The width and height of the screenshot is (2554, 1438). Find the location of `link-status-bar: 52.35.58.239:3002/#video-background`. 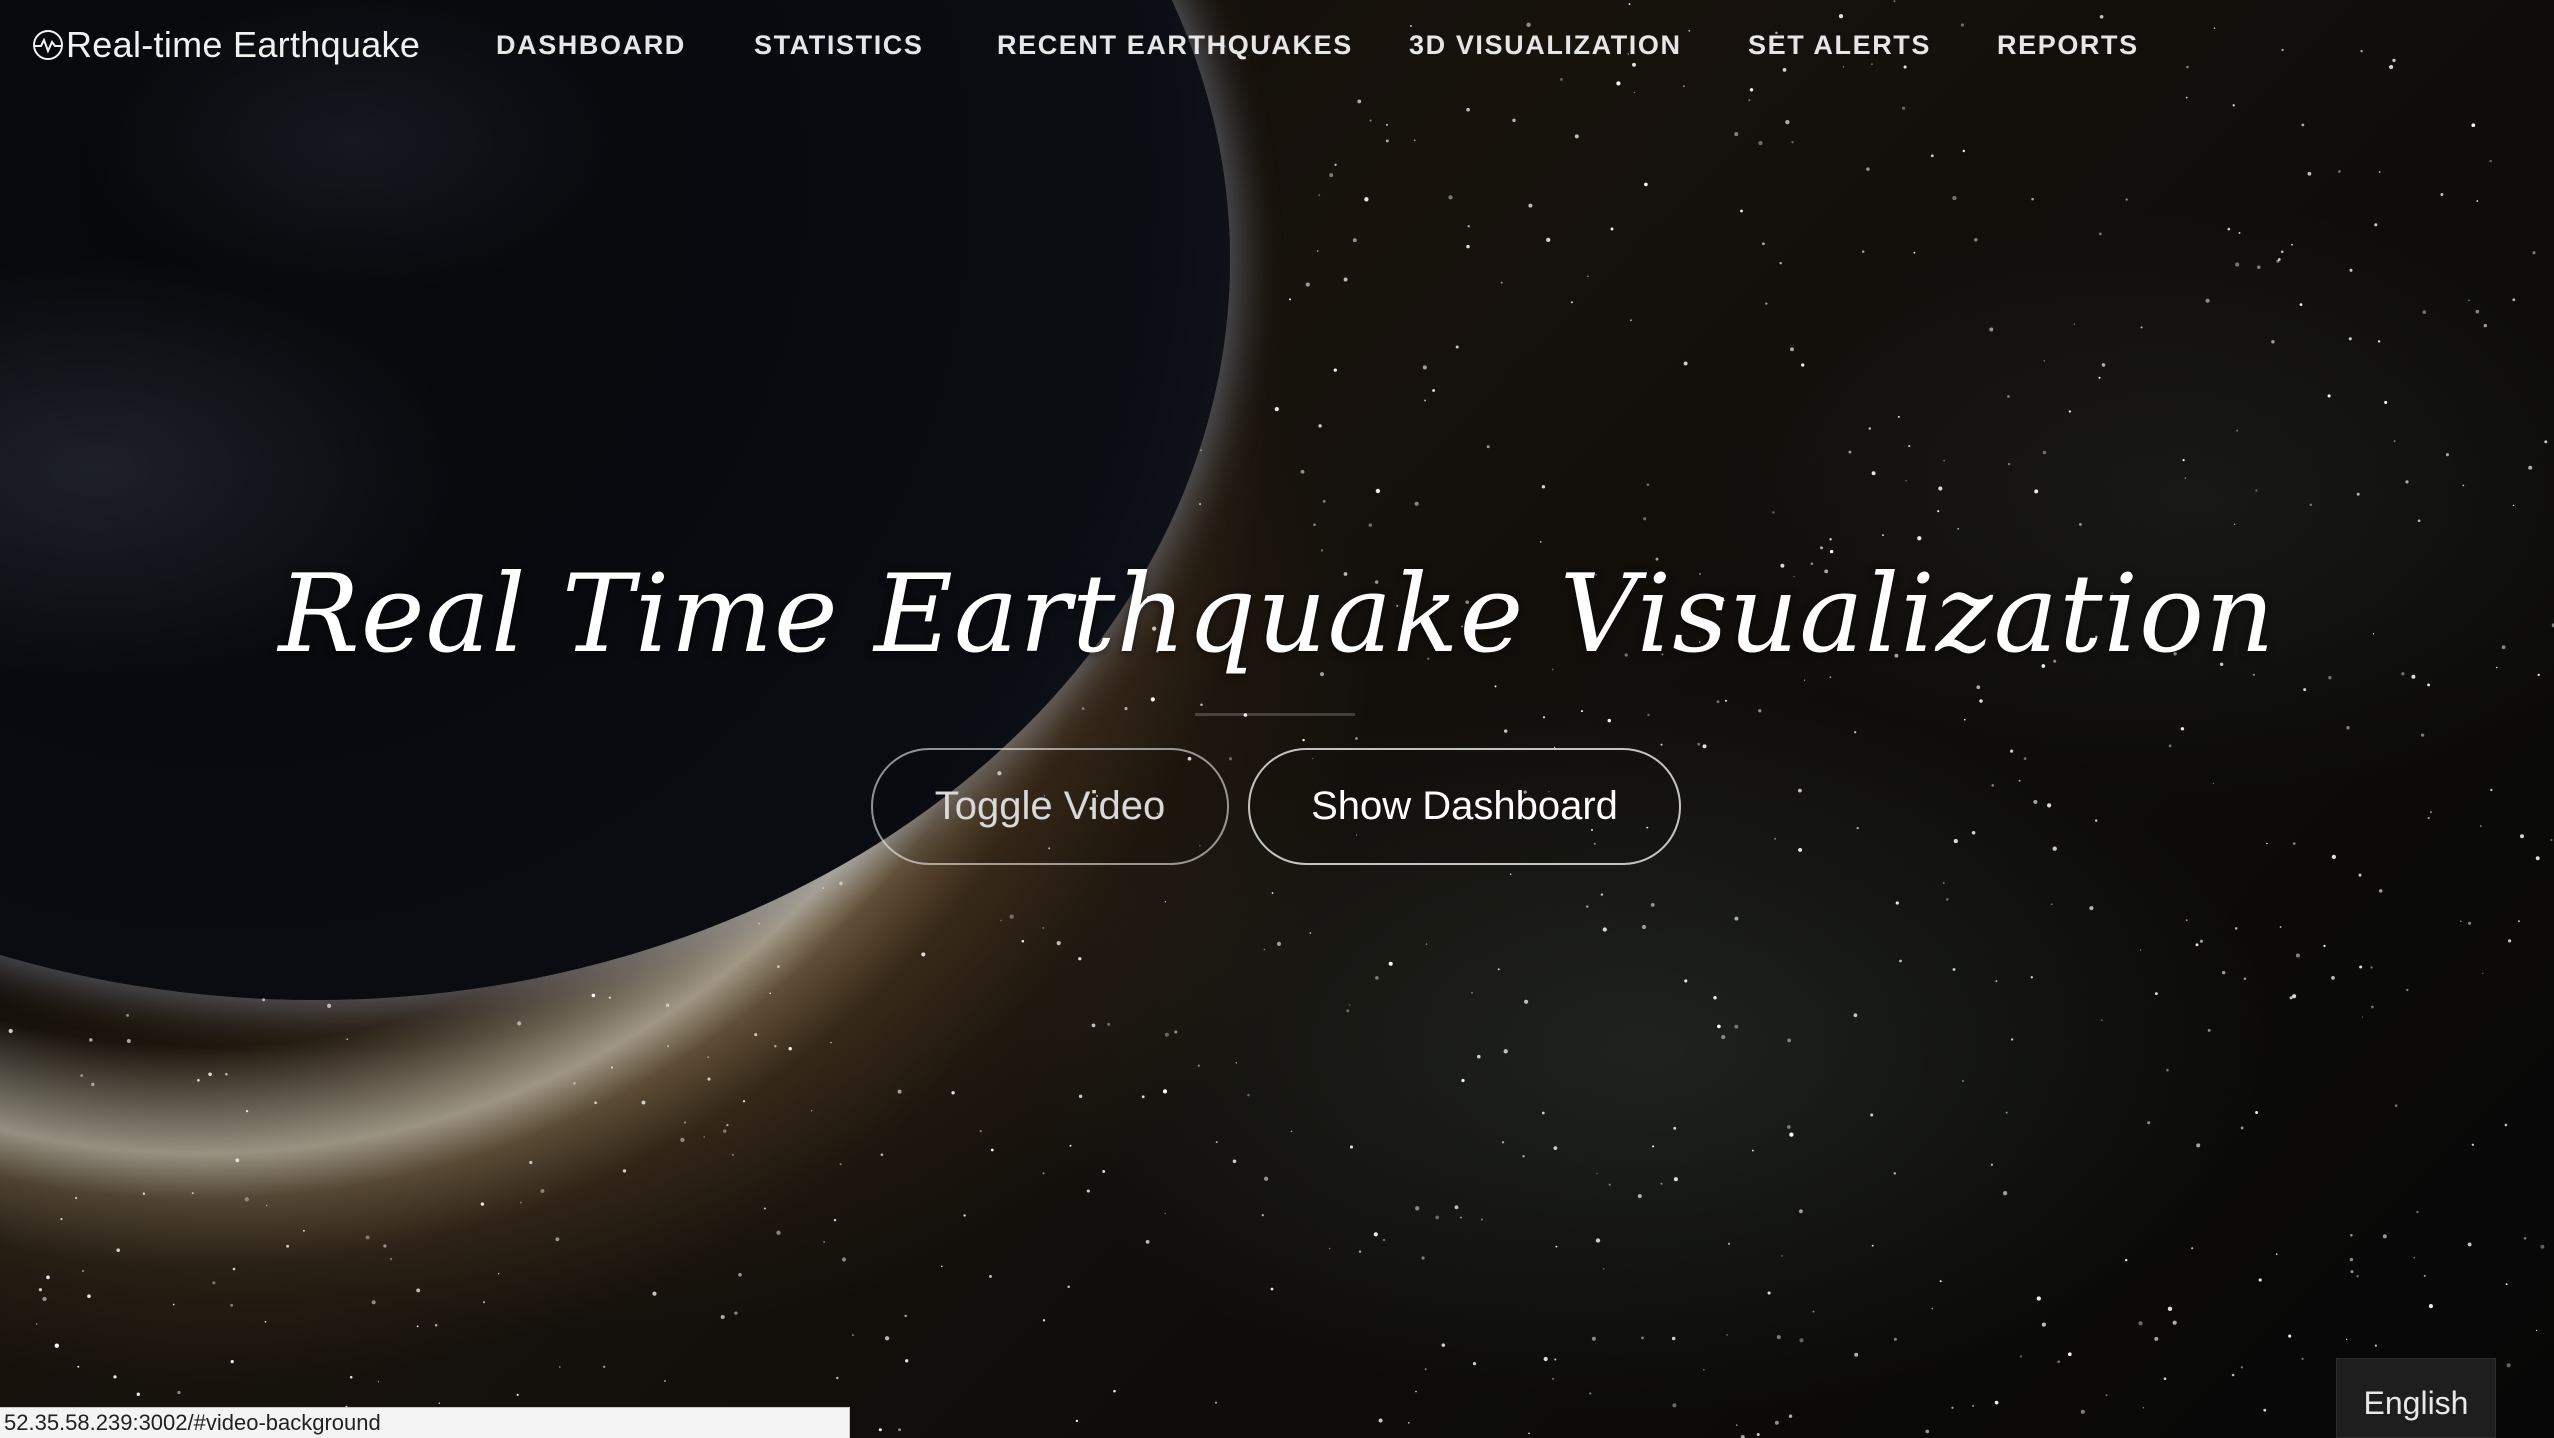

link-status-bar: 52.35.58.239:3002/#video-background is located at coordinates (425, 1422).